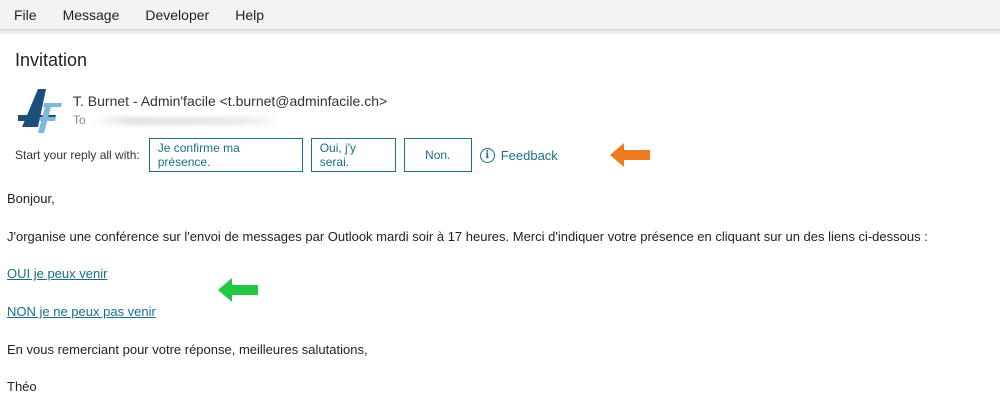 The width and height of the screenshot is (1000, 420). What do you see at coordinates (353, 155) in the screenshot?
I see `reply-yes-button: Oui, j'y serai.` at bounding box center [353, 155].